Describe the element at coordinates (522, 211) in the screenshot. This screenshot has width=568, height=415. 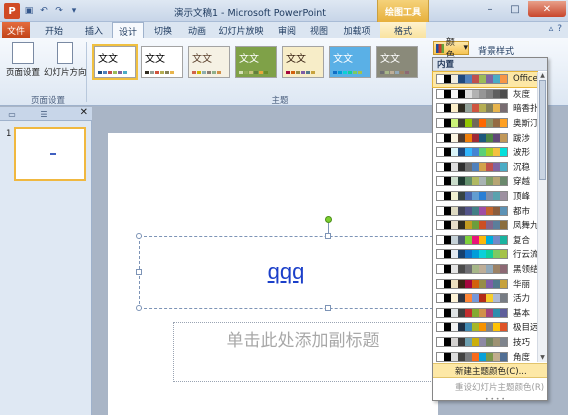
I see `color-scheme-name: 都市` at that location.